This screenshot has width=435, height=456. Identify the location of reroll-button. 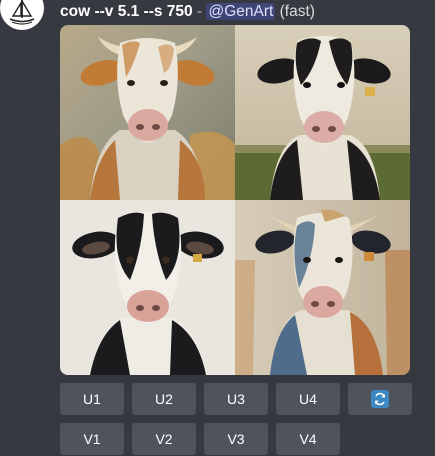
(380, 399).